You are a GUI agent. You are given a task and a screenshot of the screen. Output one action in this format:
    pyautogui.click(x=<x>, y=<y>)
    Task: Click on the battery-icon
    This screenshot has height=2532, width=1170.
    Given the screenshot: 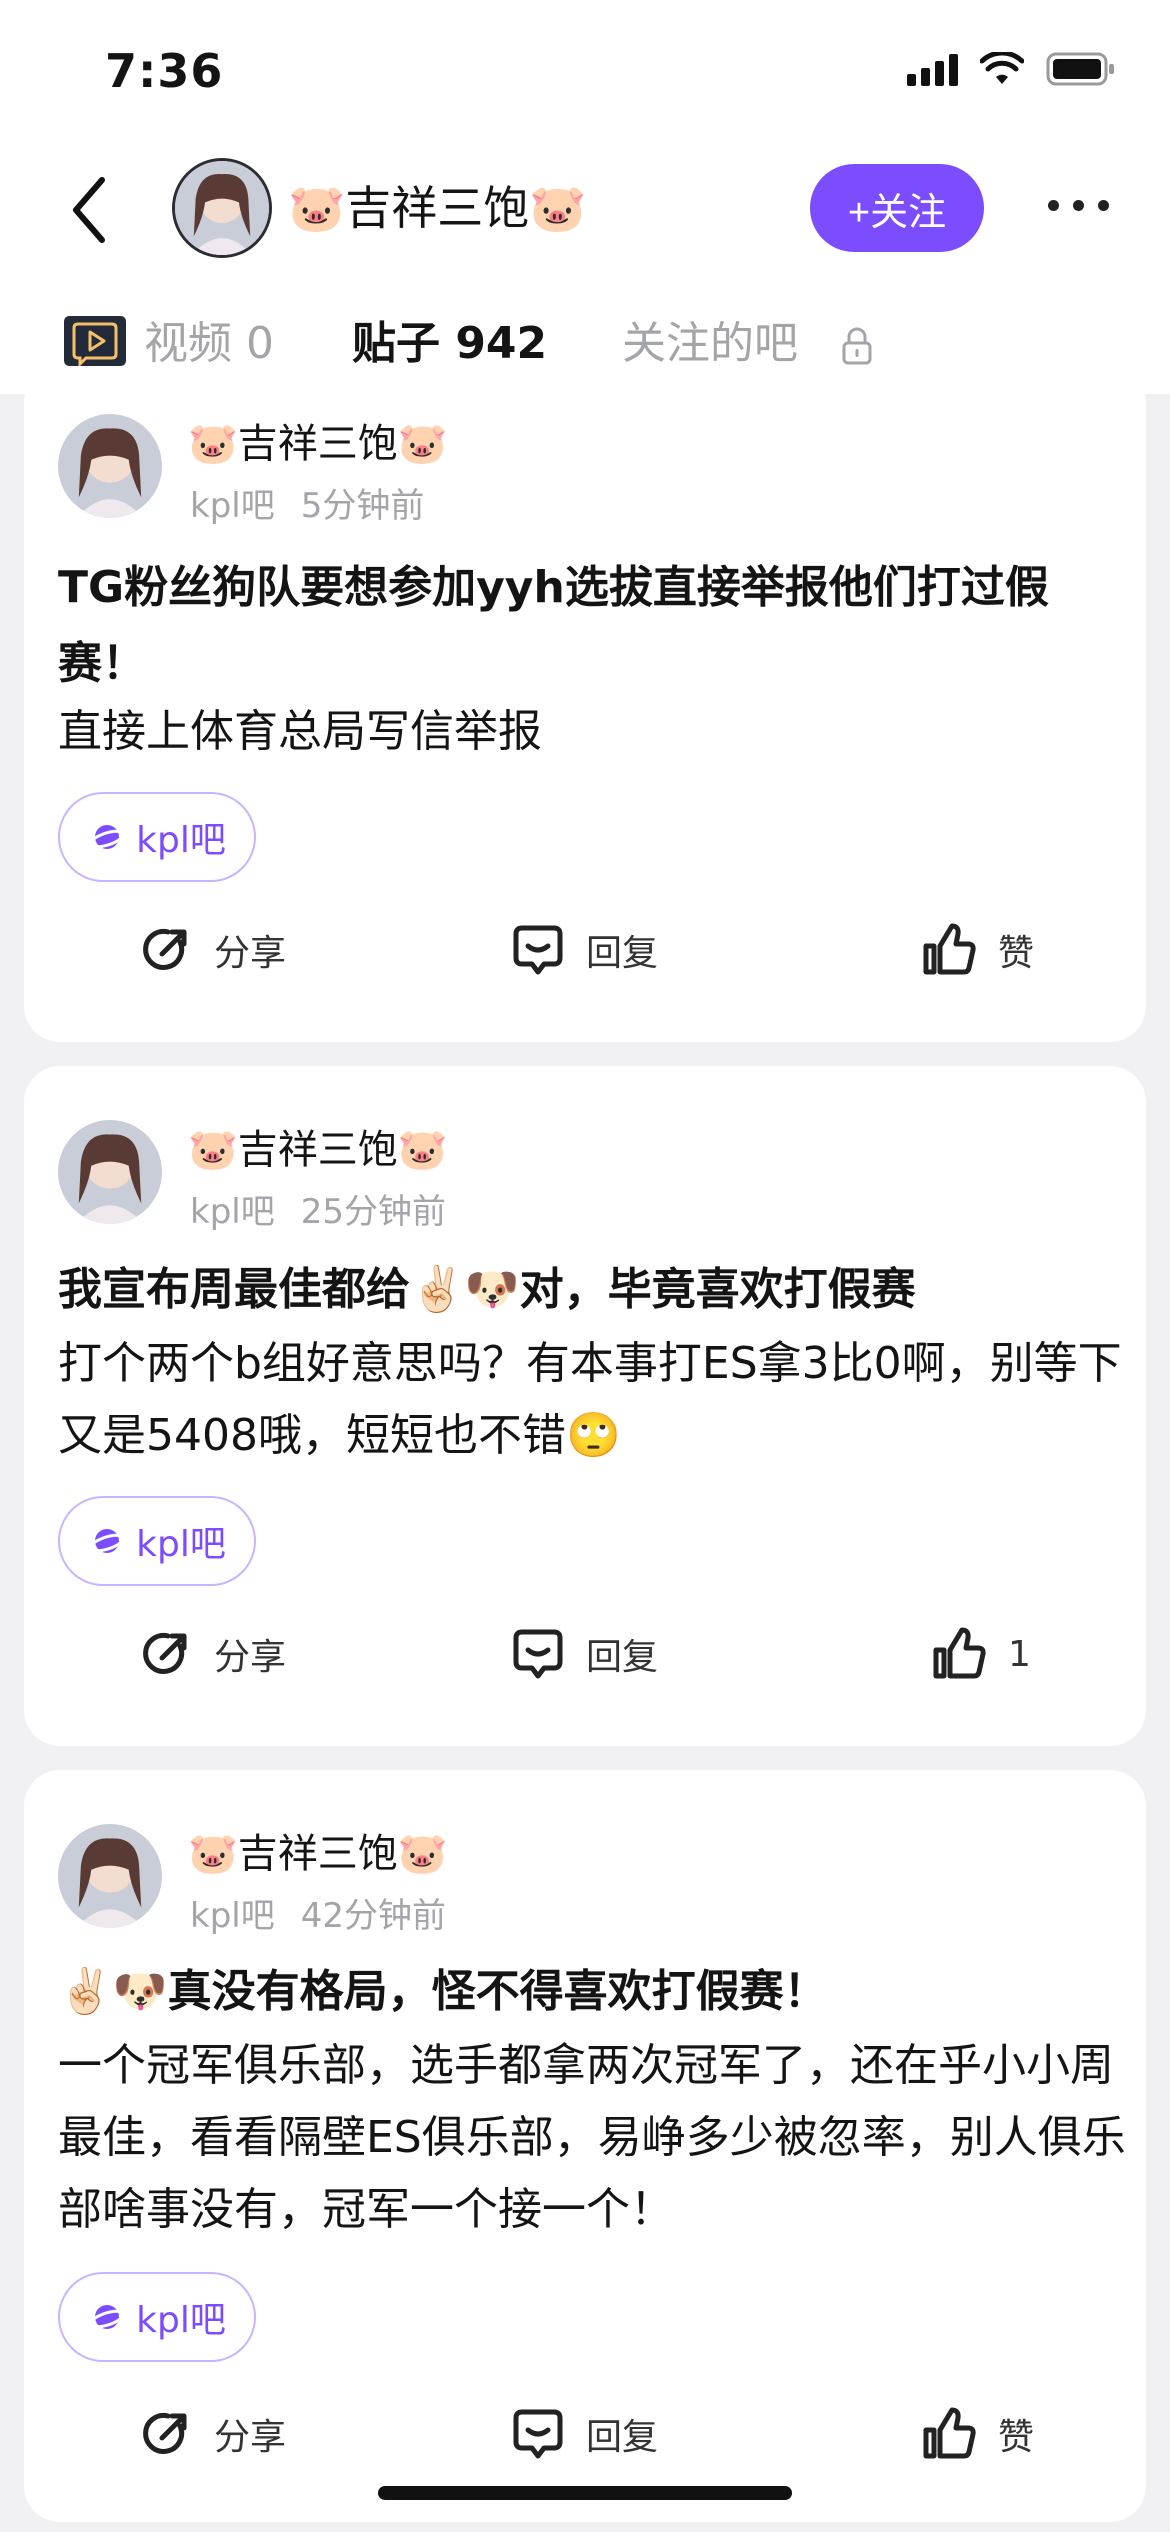 What is the action you would take?
    pyautogui.click(x=1080, y=69)
    